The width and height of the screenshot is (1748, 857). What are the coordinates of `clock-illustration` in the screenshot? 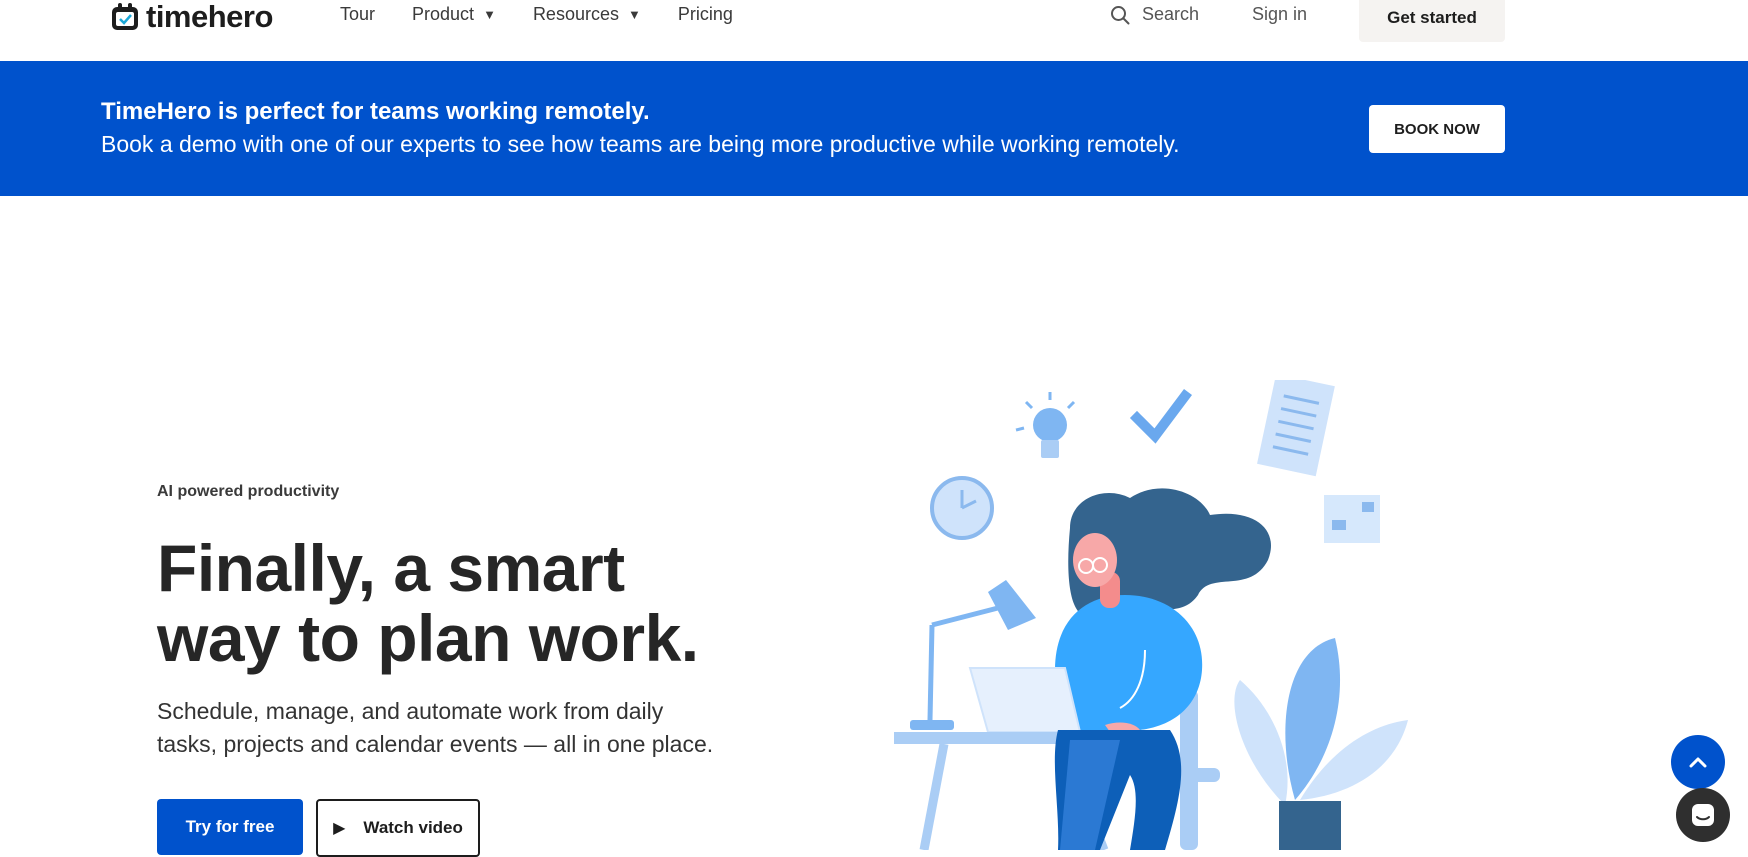 It's located at (962, 508).